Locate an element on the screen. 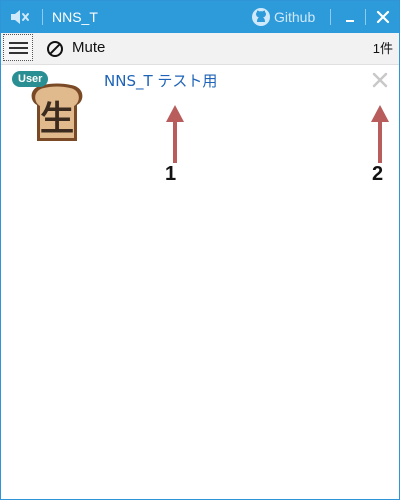 The image size is (400, 500). item-count: 1件 is located at coordinates (382, 48).